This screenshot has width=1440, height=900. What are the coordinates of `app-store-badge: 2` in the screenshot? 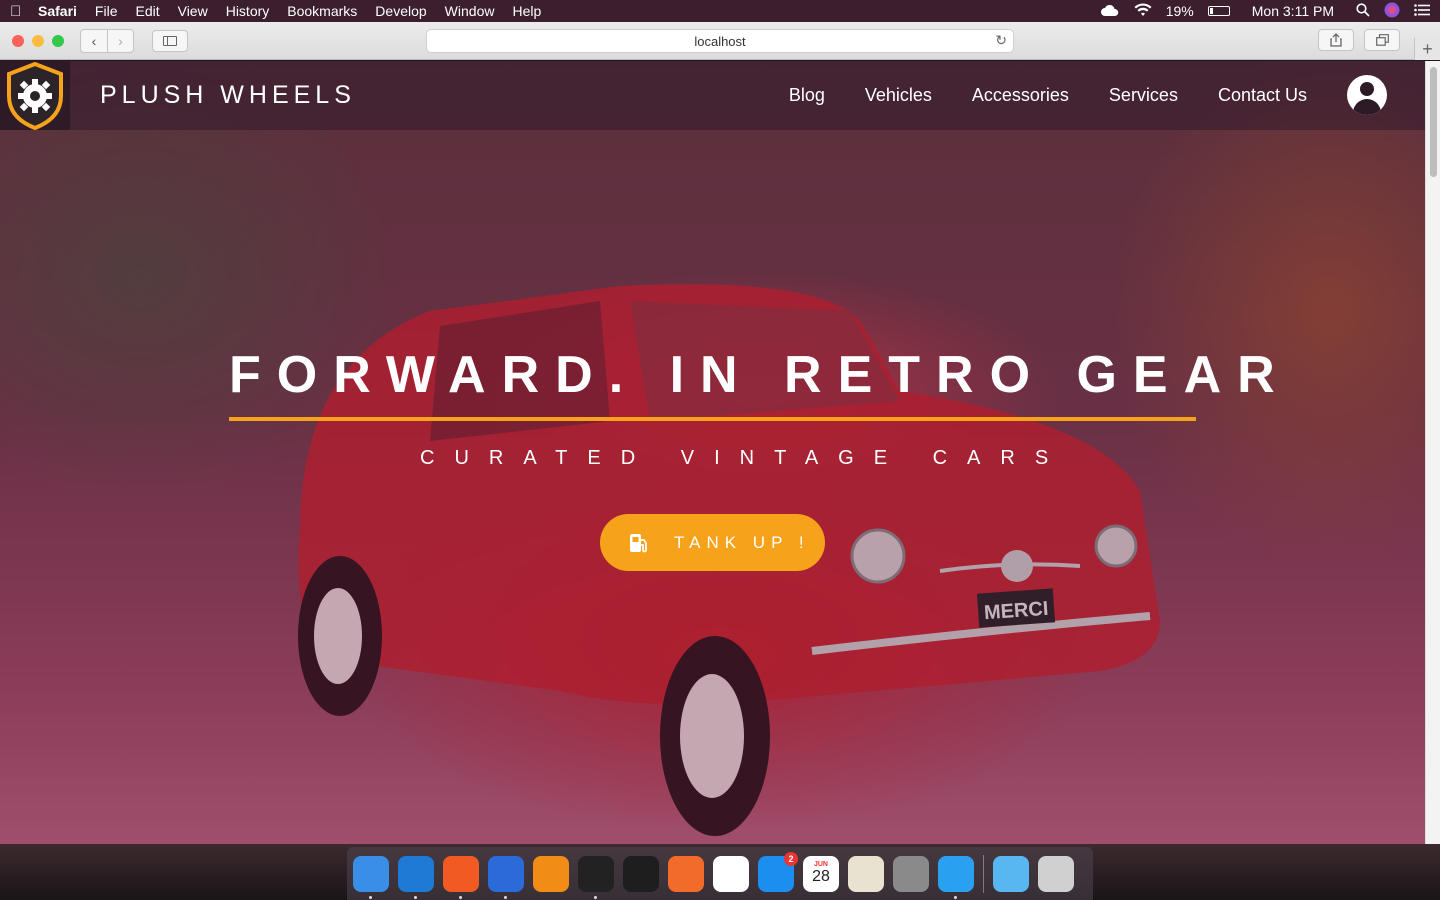 It's located at (791, 858).